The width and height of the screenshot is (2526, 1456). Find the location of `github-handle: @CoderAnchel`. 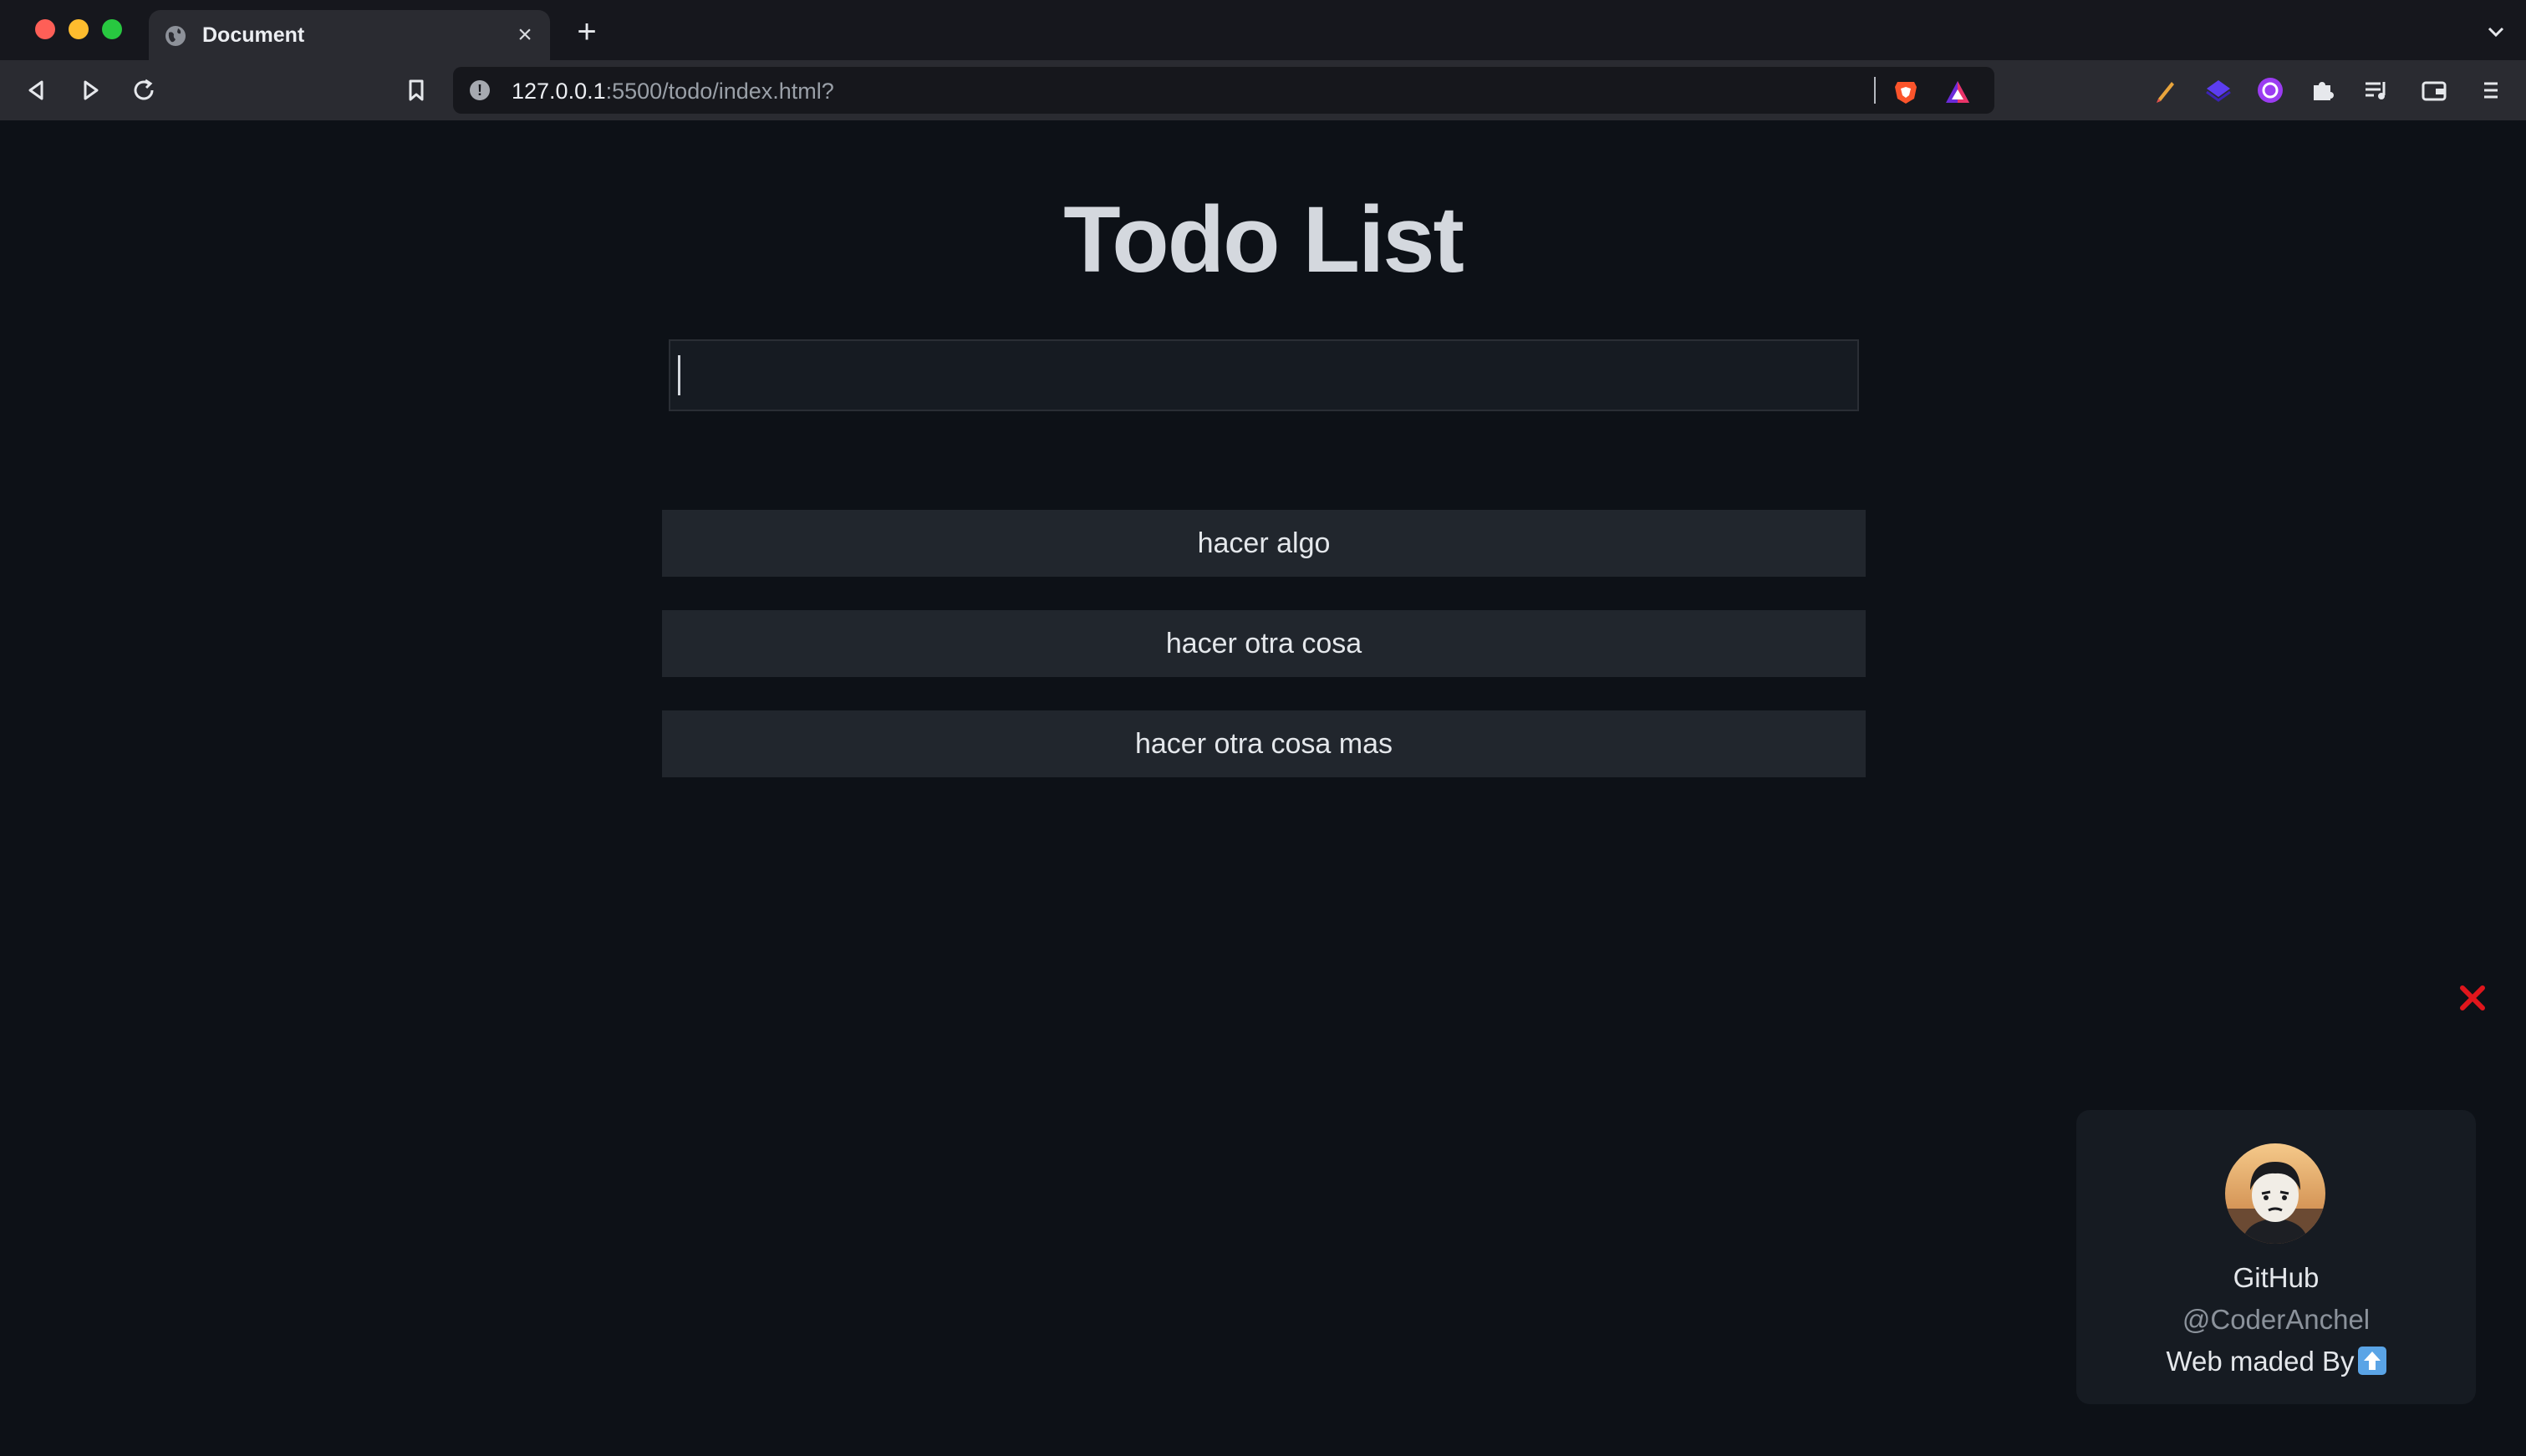

github-handle: @CoderAnchel is located at coordinates (2276, 1320).